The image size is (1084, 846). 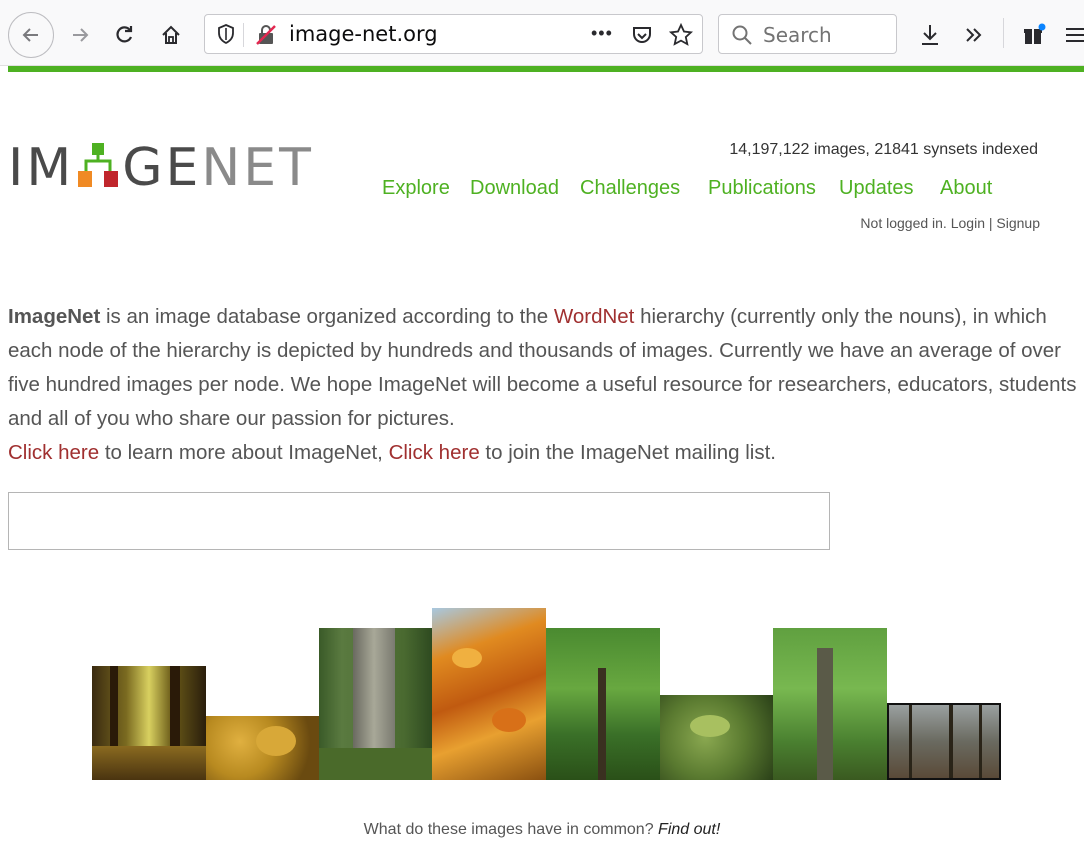 What do you see at coordinates (1018, 223) in the screenshot?
I see `signup-link: Signup` at bounding box center [1018, 223].